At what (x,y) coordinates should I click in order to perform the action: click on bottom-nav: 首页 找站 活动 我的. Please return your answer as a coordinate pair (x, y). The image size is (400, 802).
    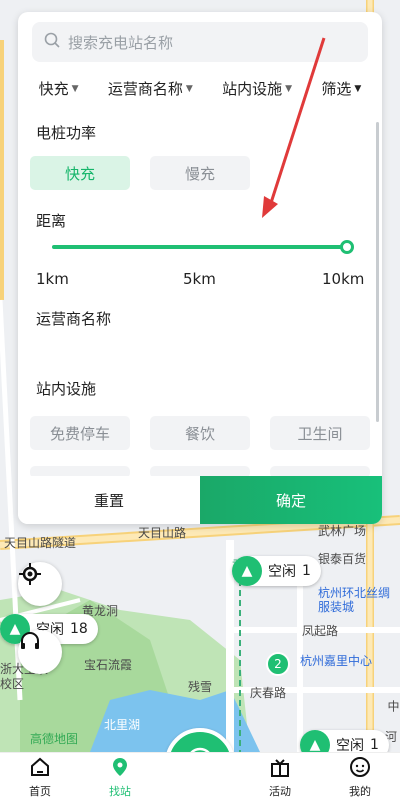
    Looking at the image, I should click on (200, 777).